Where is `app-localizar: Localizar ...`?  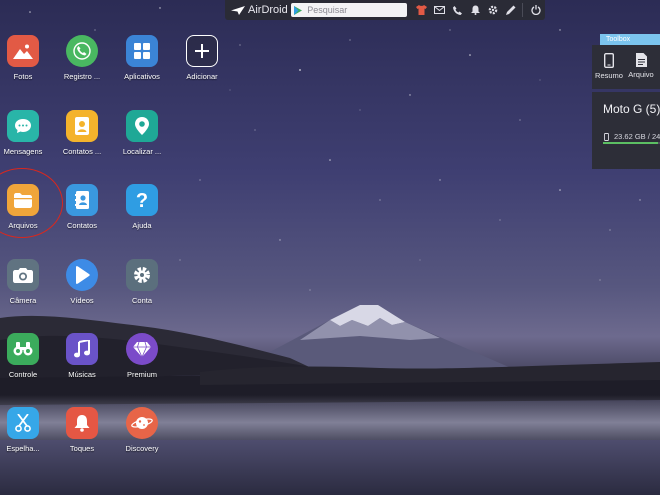
app-localizar: Localizar ... is located at coordinates (142, 133).